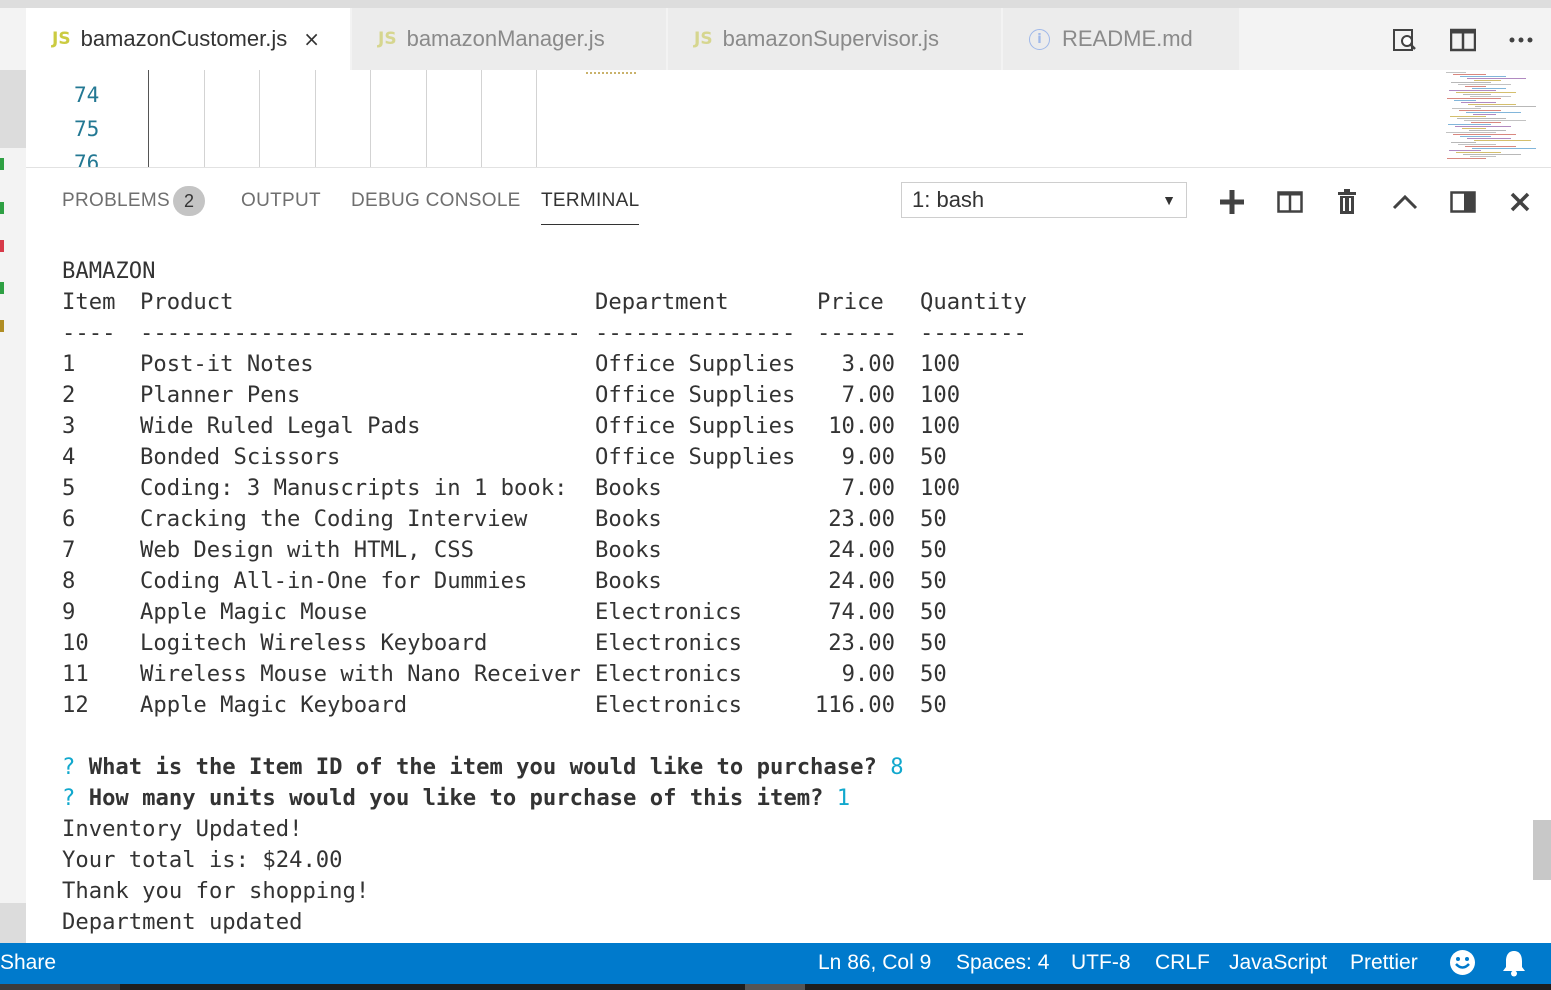 The height and width of the screenshot is (990, 1551). Describe the element at coordinates (2, 208) in the screenshot. I see `git-added-mark` at that location.